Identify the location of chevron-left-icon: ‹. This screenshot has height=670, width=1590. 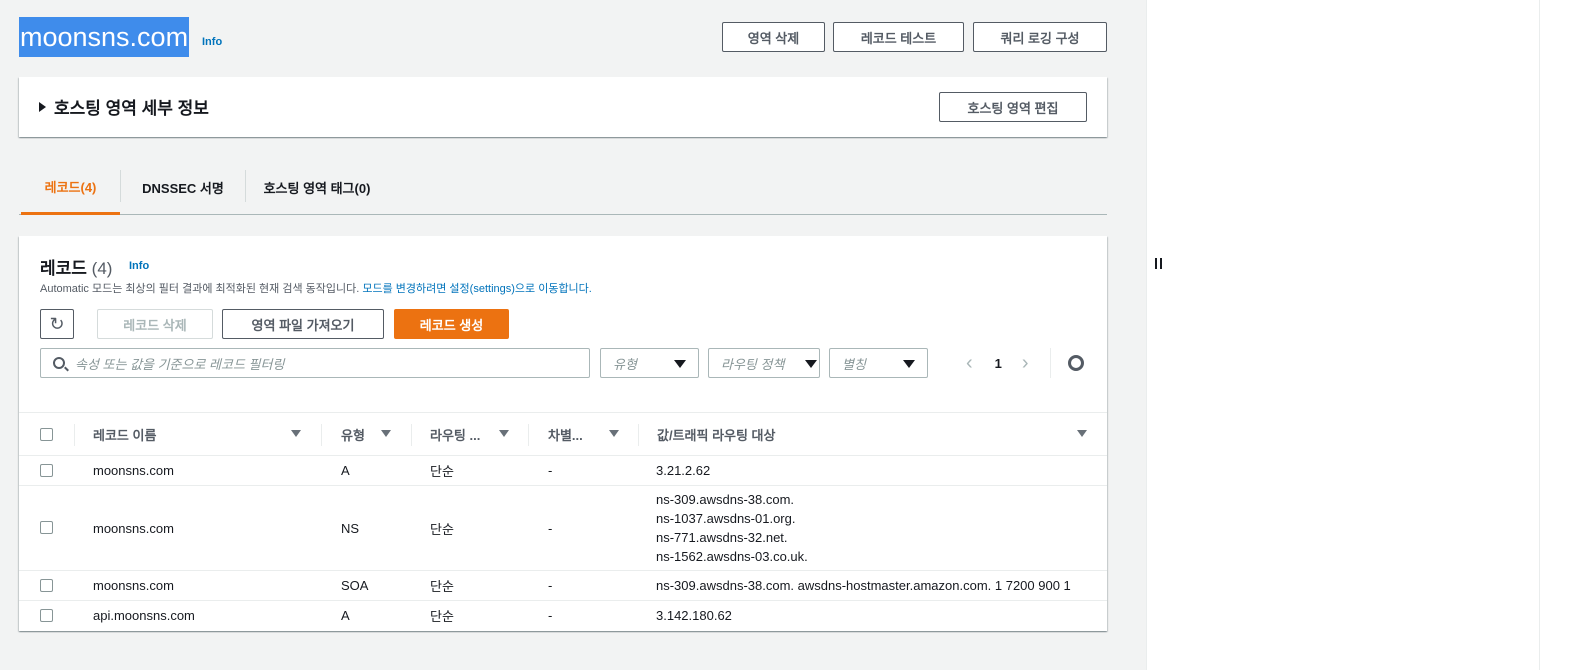
(969, 363).